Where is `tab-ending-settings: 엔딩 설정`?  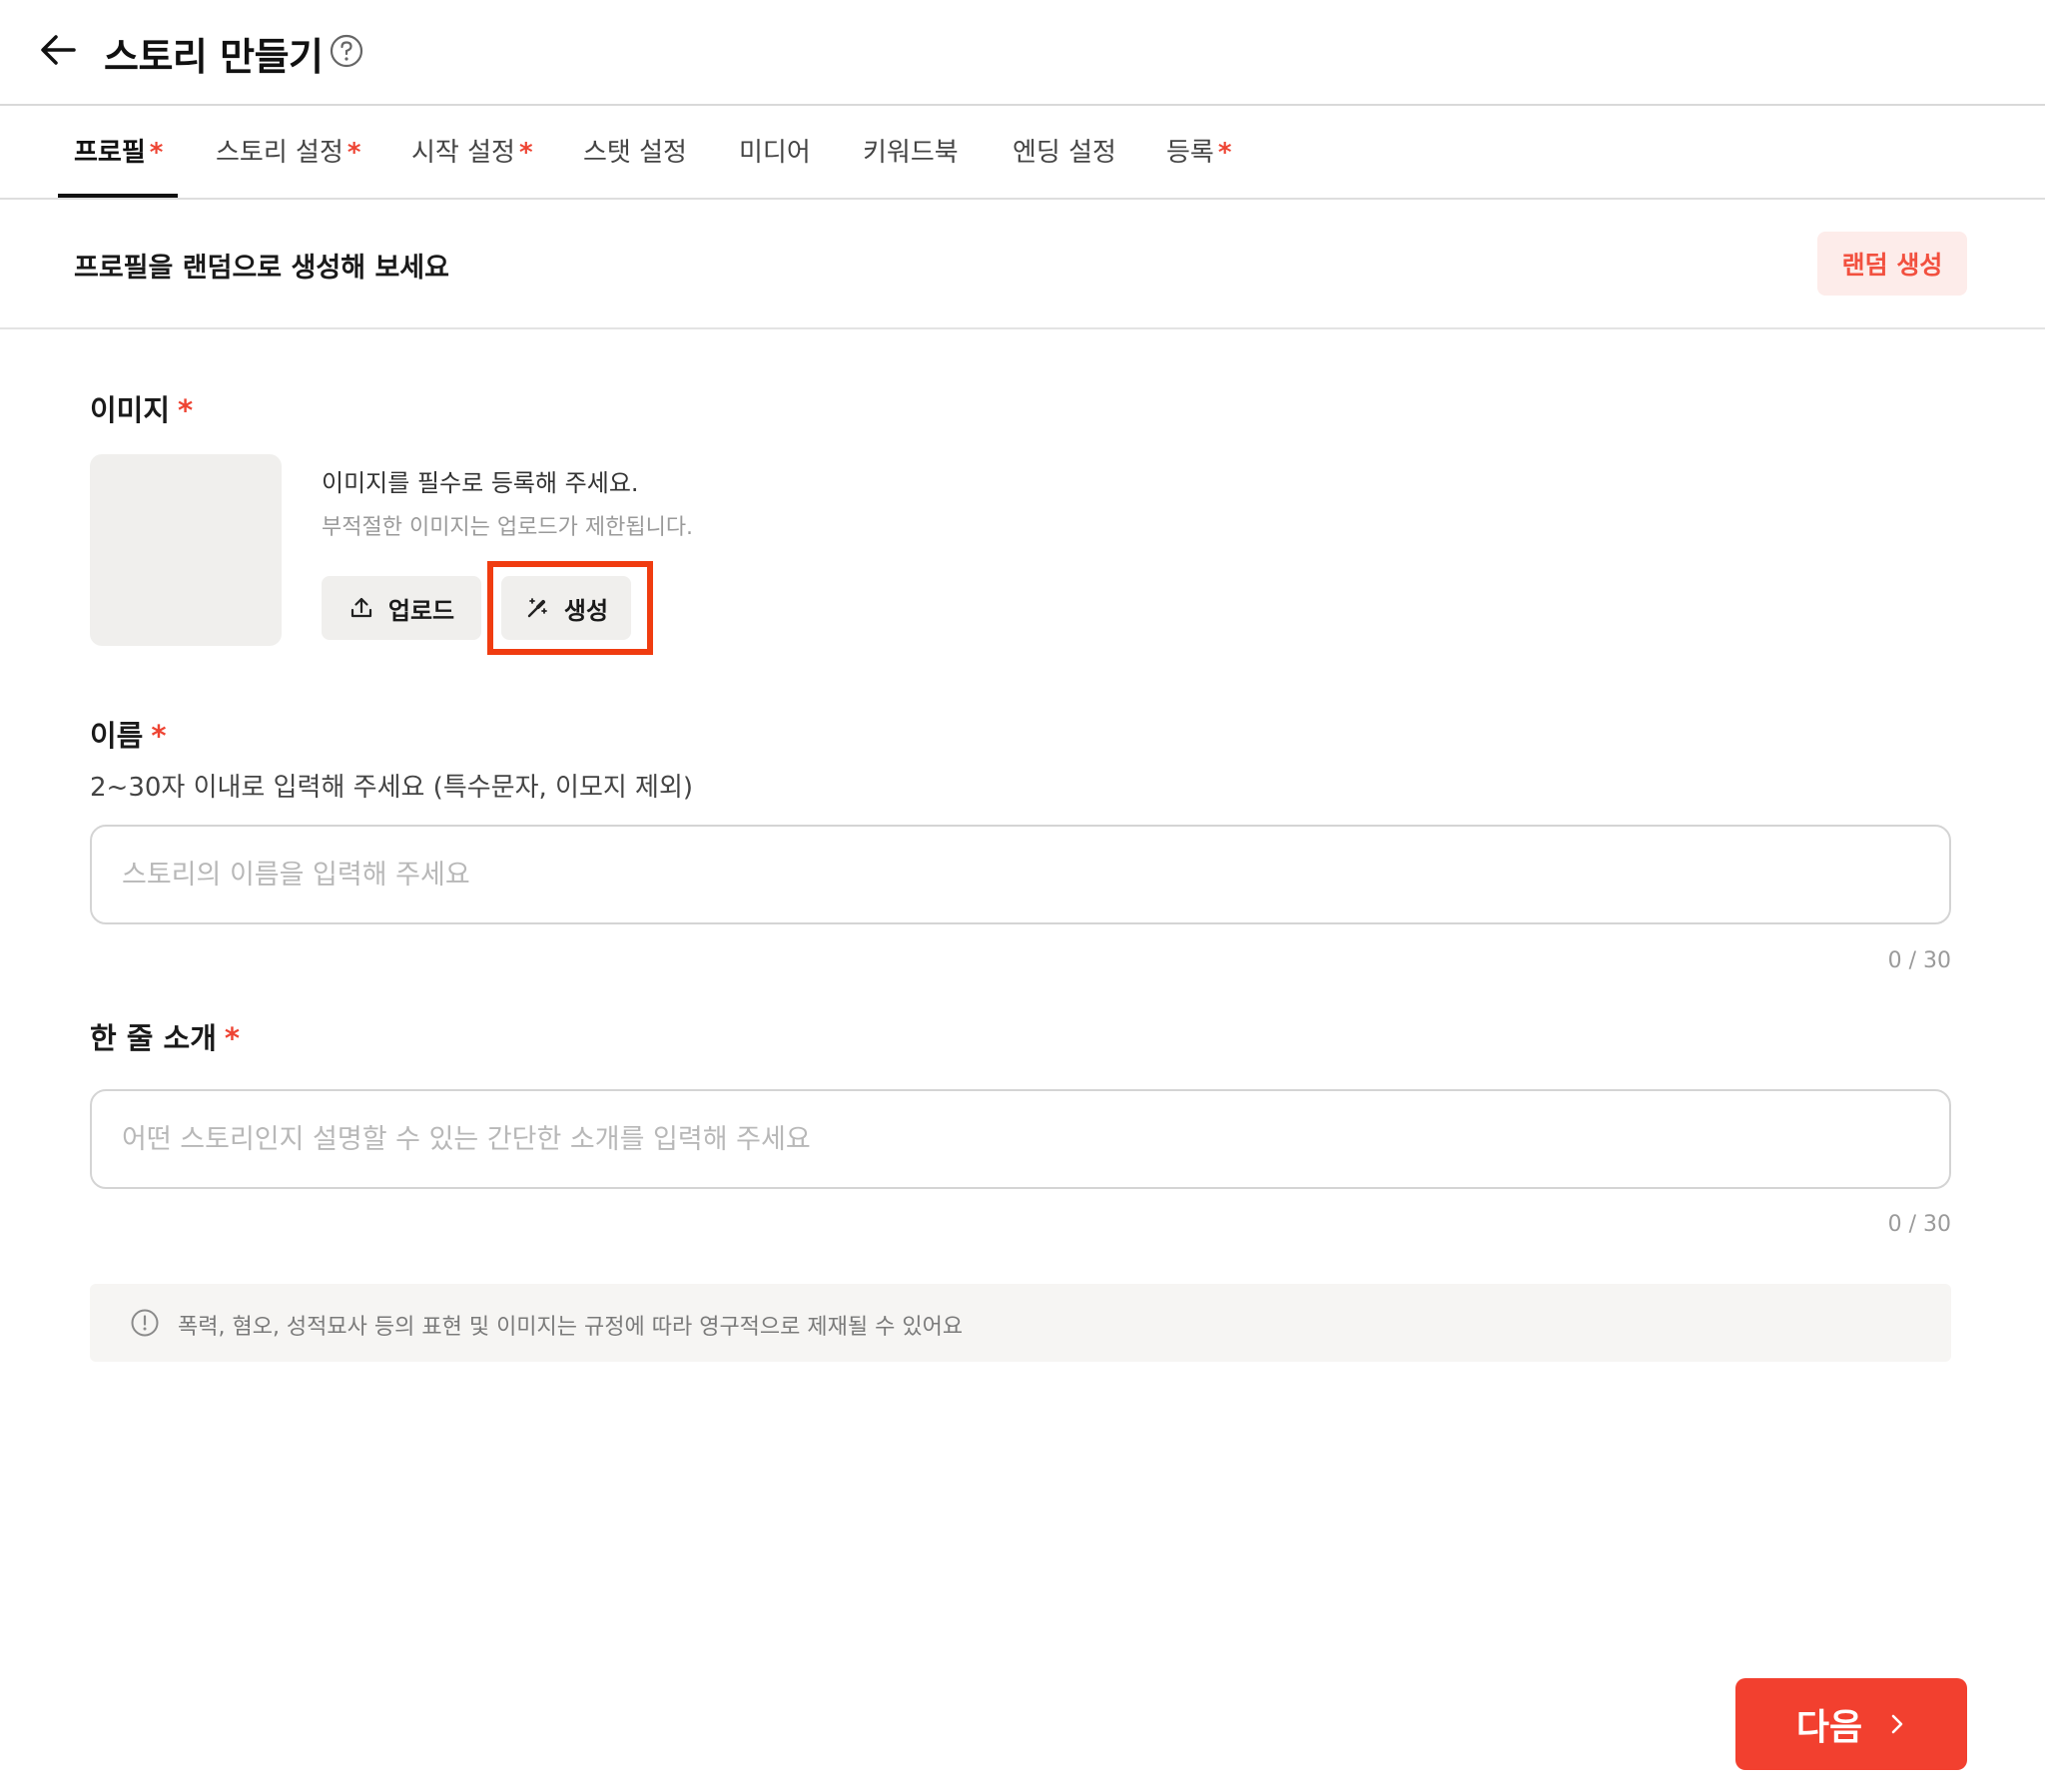 tab-ending-settings: 엔딩 설정 is located at coordinates (1064, 150).